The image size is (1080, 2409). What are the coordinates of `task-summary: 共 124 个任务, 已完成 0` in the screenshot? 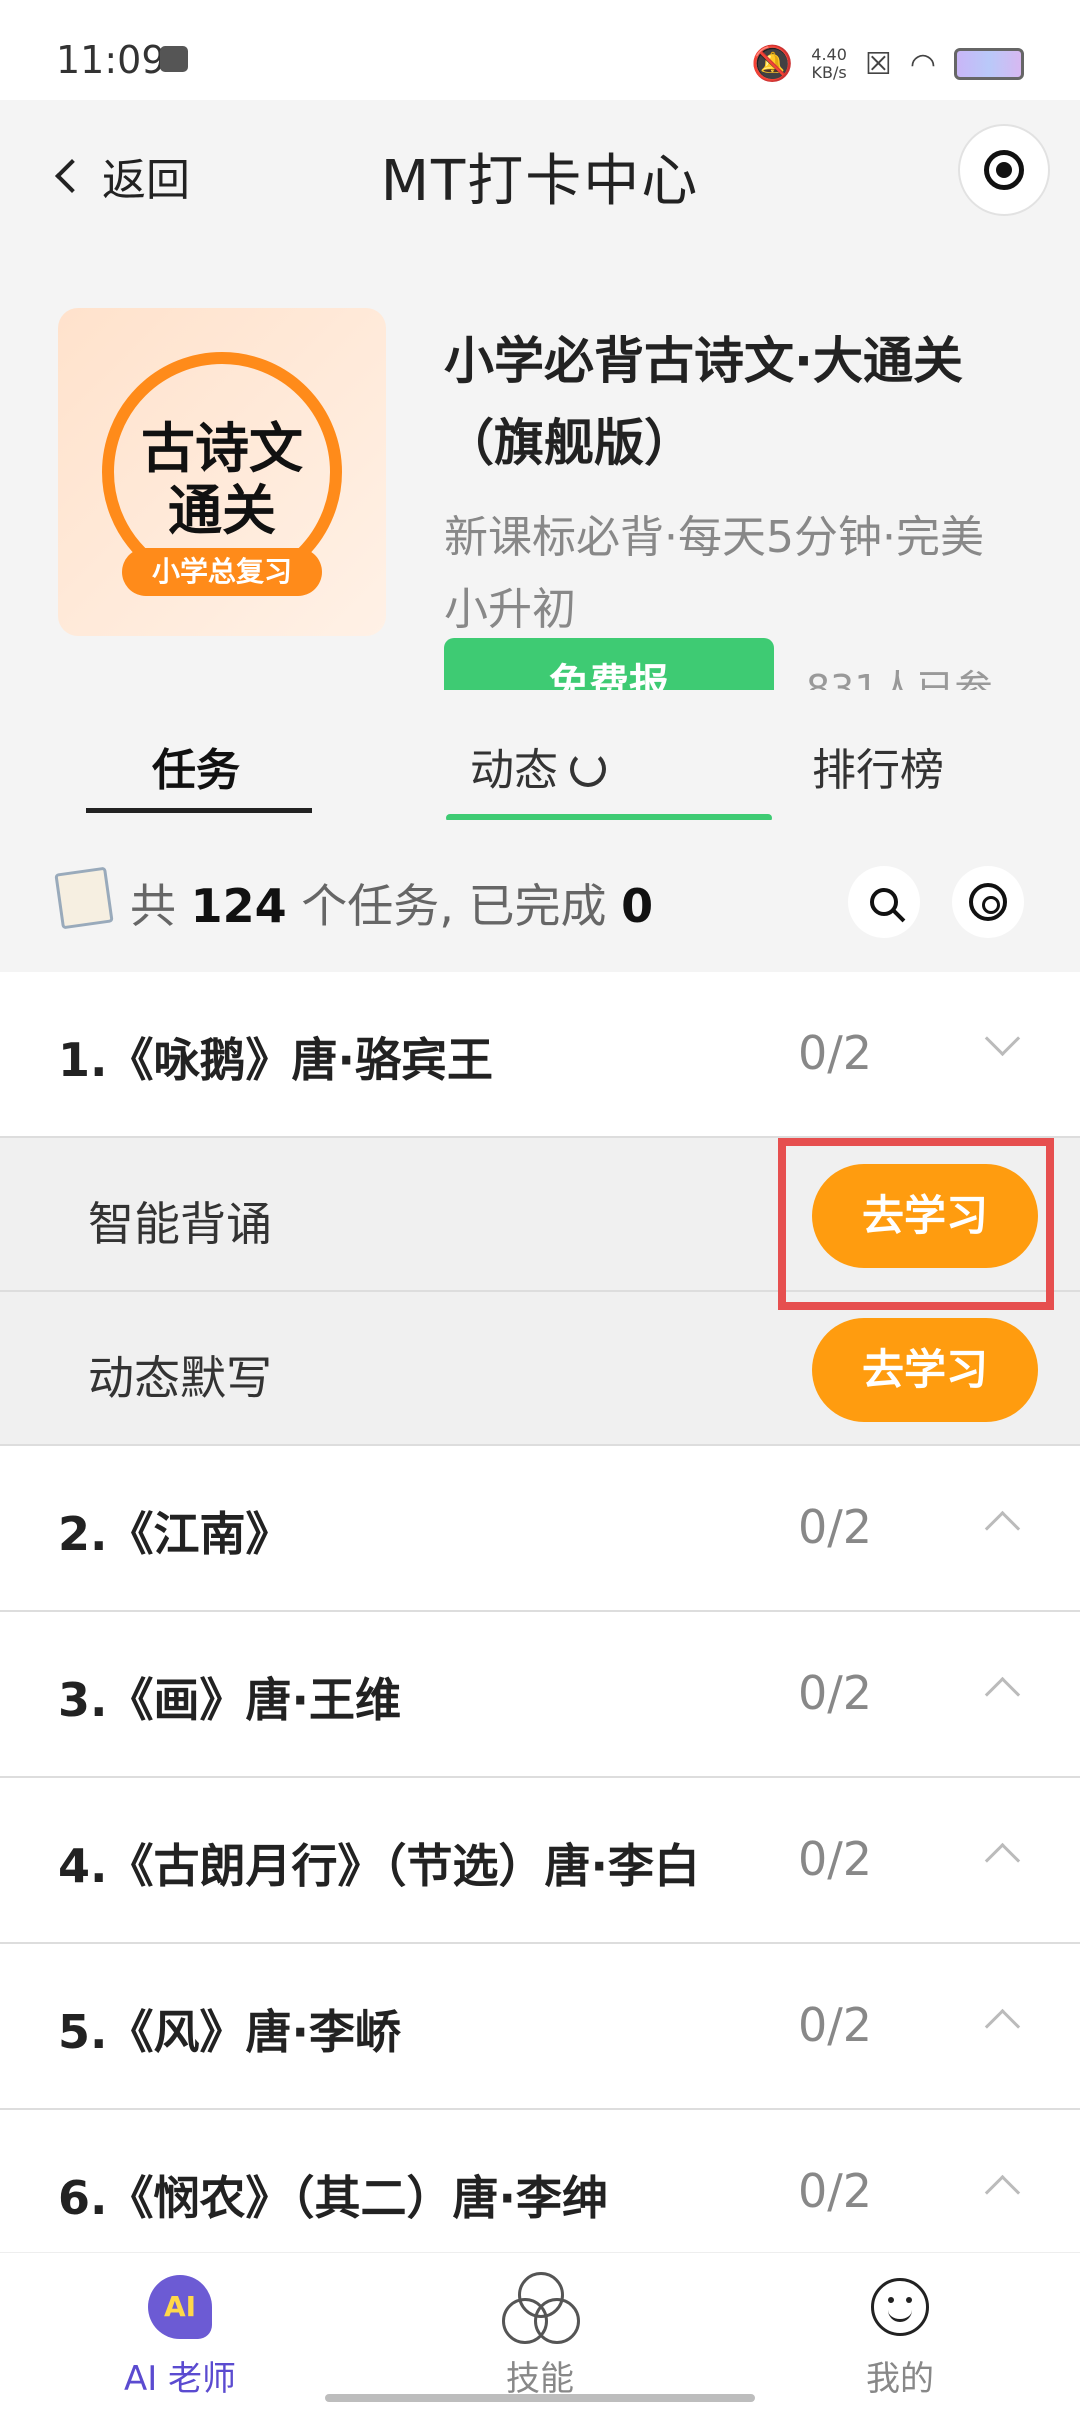 It's located at (540, 896).